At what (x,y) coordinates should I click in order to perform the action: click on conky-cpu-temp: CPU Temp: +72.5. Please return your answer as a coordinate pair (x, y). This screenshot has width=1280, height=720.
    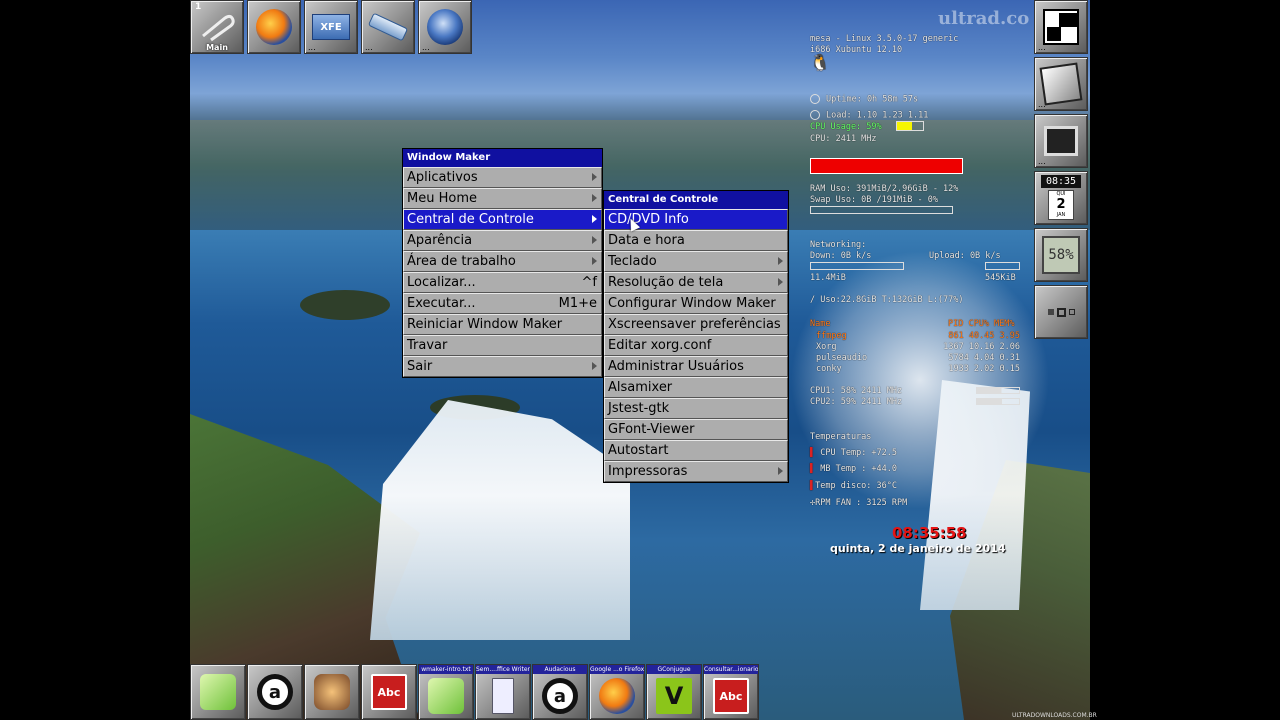
    Looking at the image, I should click on (859, 453).